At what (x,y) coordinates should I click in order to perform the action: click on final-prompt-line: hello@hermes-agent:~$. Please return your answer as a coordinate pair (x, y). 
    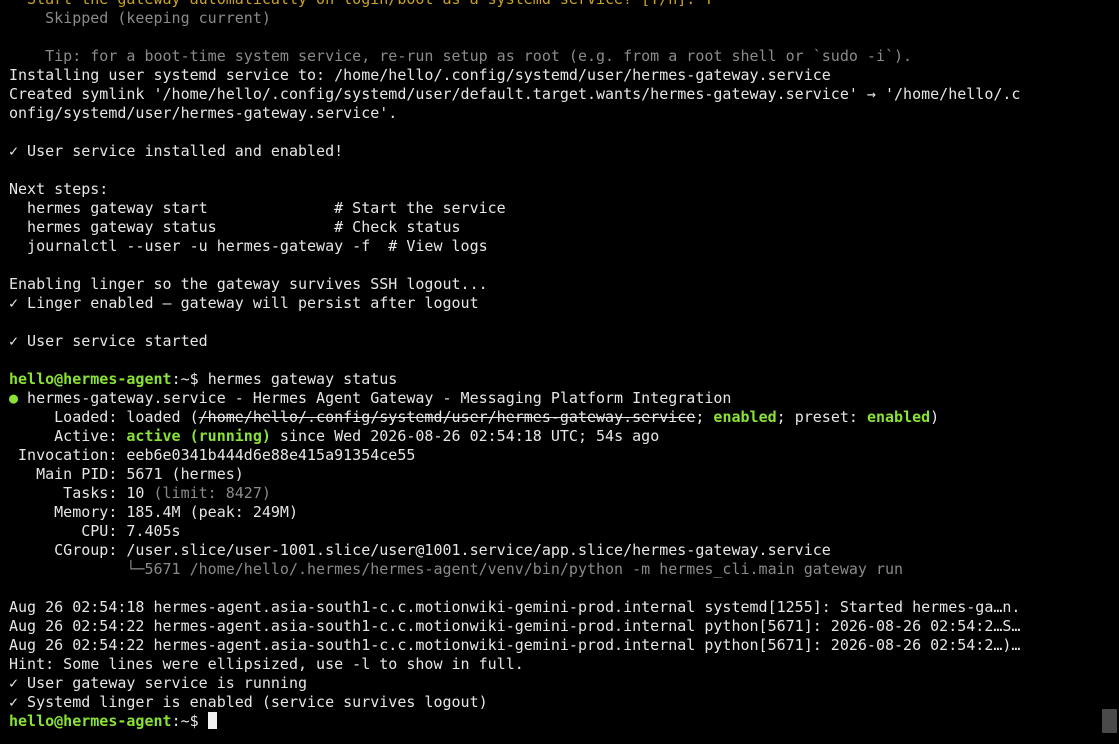
    Looking at the image, I should click on (559, 721).